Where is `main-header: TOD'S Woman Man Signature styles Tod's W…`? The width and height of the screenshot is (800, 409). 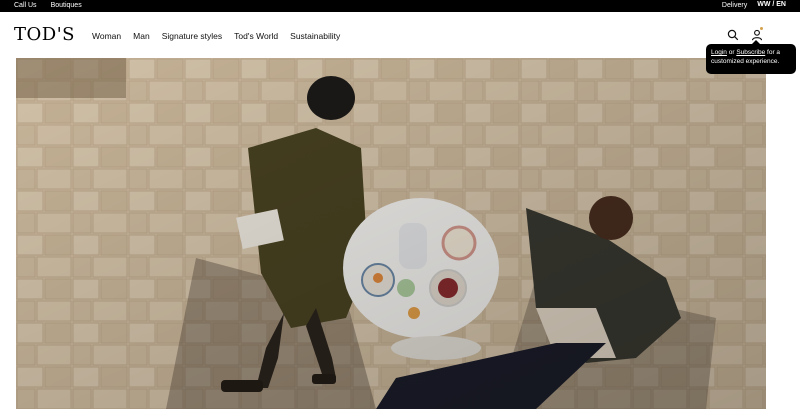
main-header: TOD'S Woman Man Signature styles Tod's W… is located at coordinates (400, 35).